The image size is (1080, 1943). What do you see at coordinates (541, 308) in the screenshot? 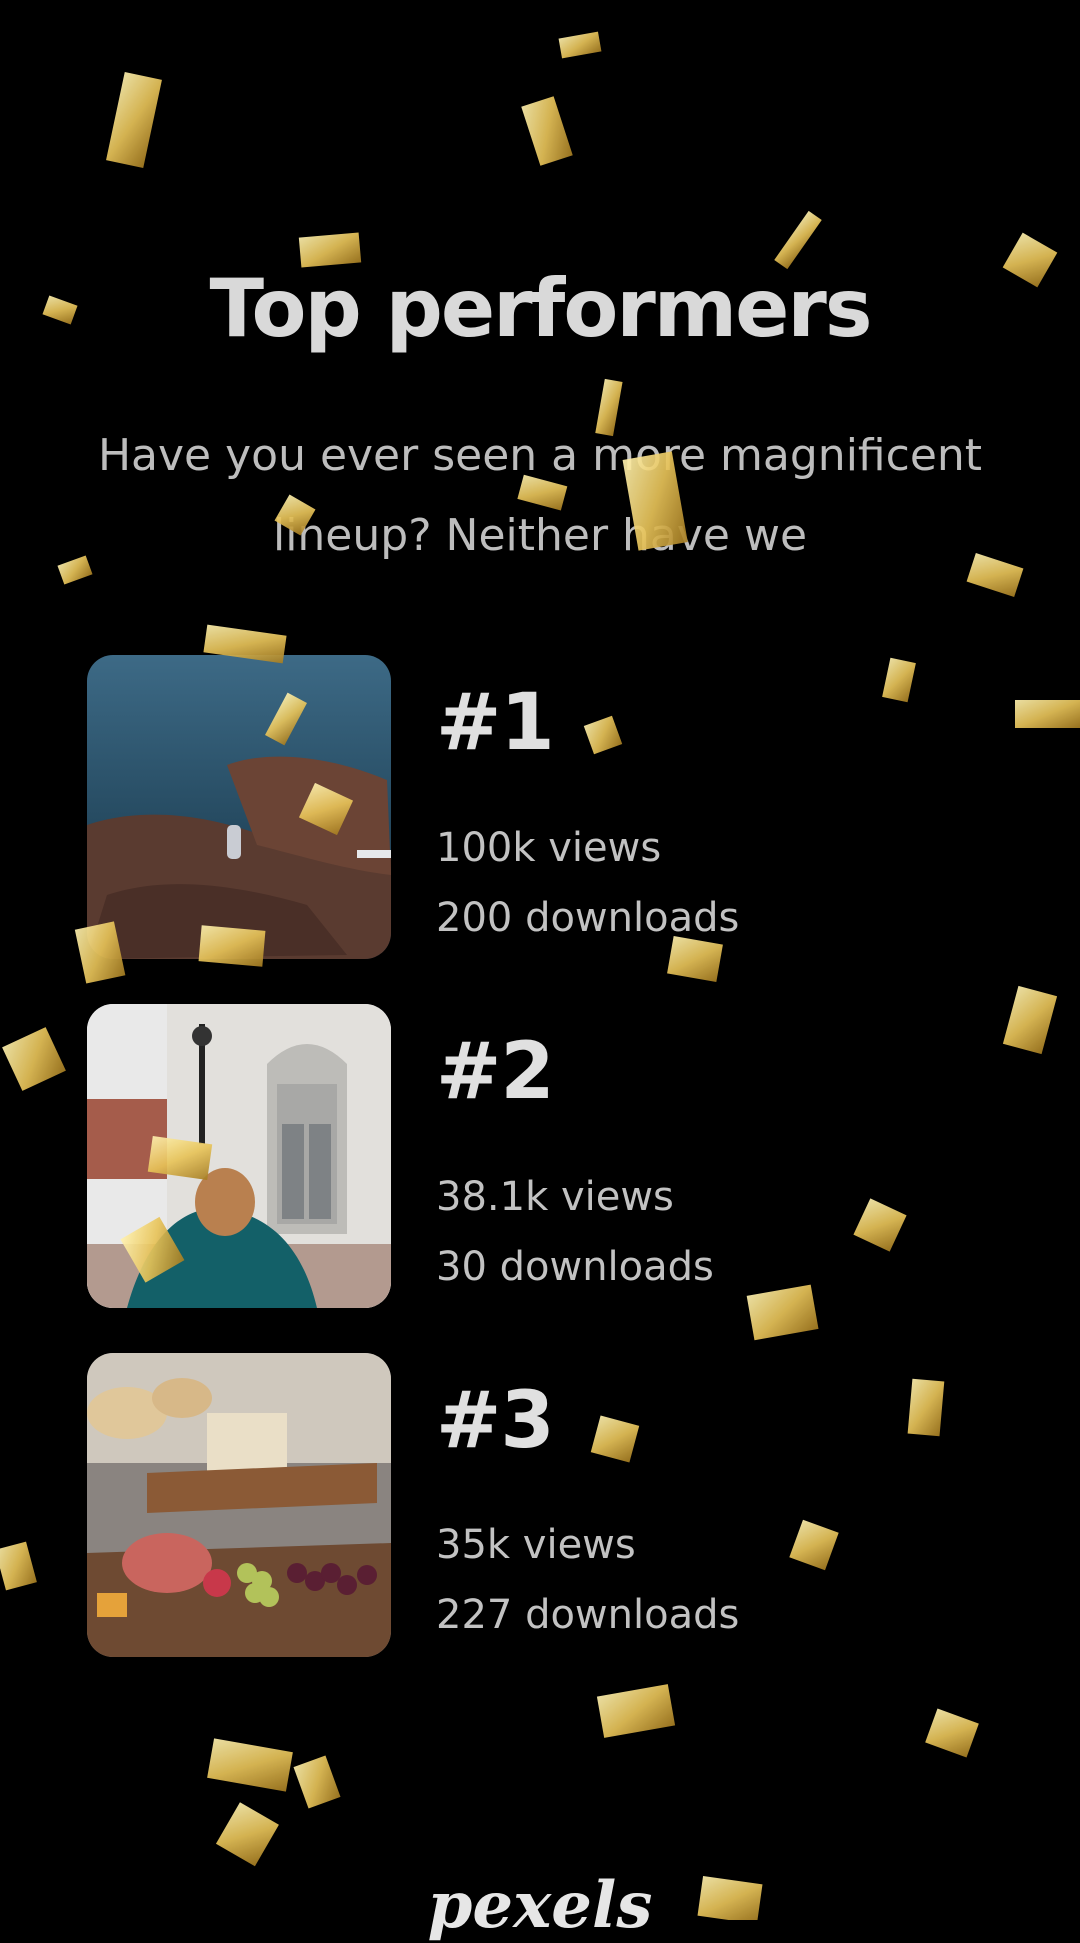
I see `page-title: Top performers` at bounding box center [541, 308].